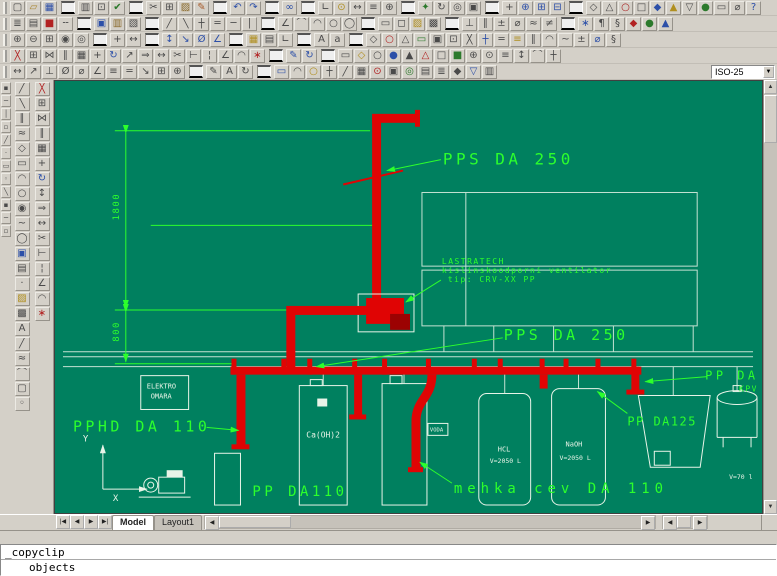 The width and height of the screenshot is (777, 576). Describe the element at coordinates (169, 7) in the screenshot. I see `copy-icon: ⊞` at that location.